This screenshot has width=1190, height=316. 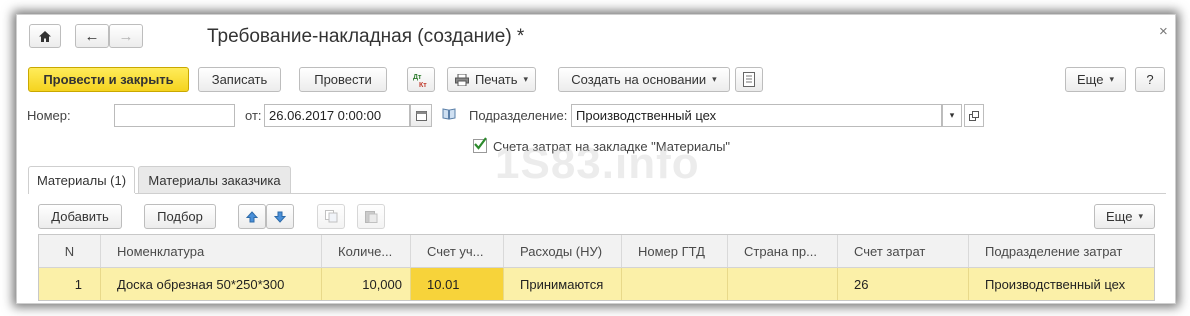 What do you see at coordinates (563, 284) in the screenshot?
I see `table-cell: Принимаются` at bounding box center [563, 284].